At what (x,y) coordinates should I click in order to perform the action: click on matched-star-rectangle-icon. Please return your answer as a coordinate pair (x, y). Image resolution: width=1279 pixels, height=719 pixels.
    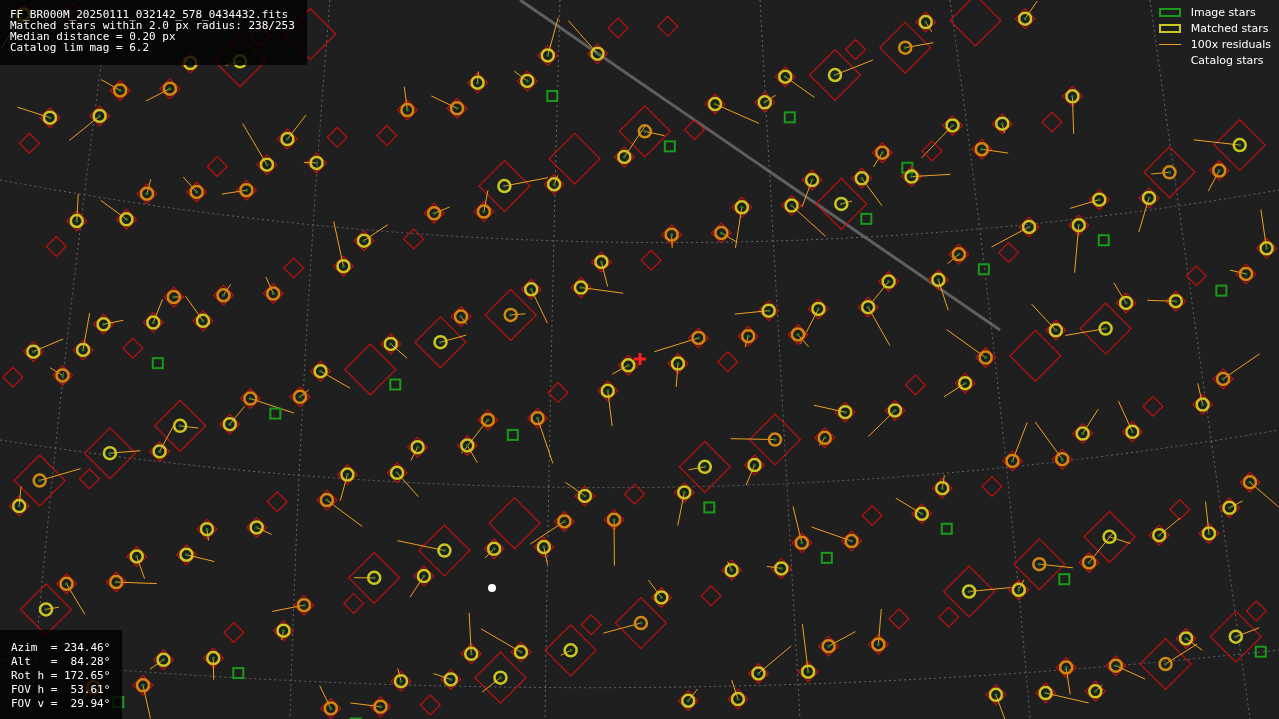
    Looking at the image, I should click on (1169, 28).